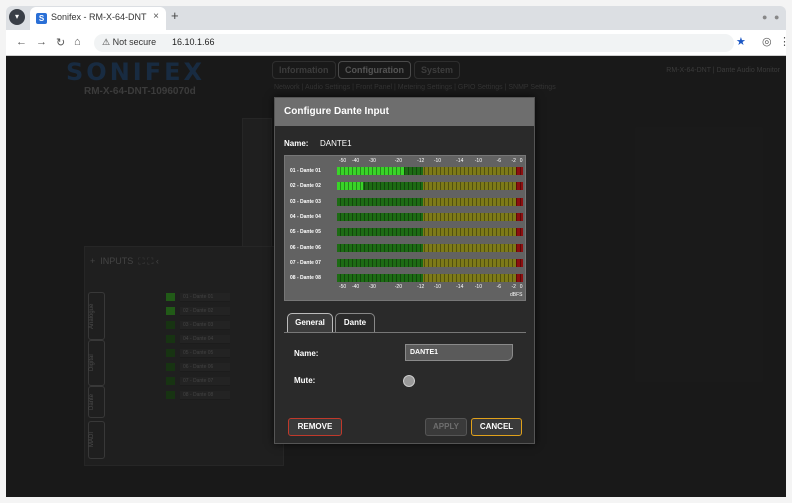 This screenshot has width=792, height=503. Describe the element at coordinates (421, 161) in the screenshot. I see `scale-top-tick-label: -12` at that location.